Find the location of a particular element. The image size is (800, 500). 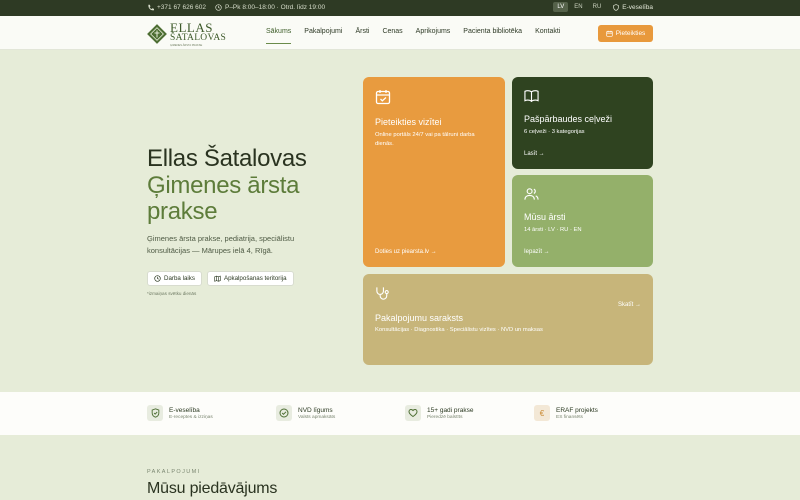

feature-eveseliba: E-veselība E-receptes & izziņas is located at coordinates (180, 413).